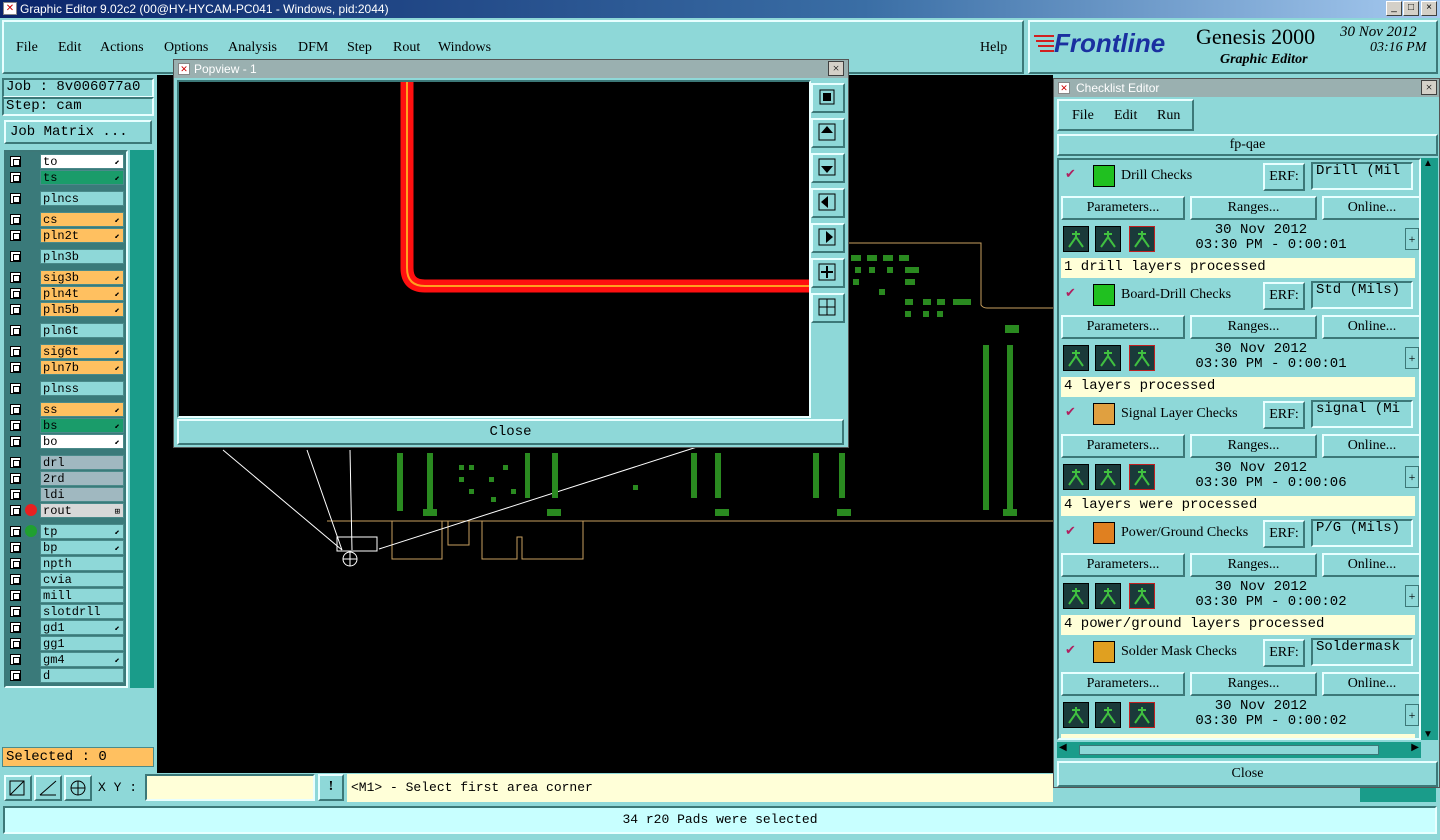 The image size is (1440, 840). What do you see at coordinates (66, 351) in the screenshot?
I see `layer-row-sig6t: sig6t ⬋` at bounding box center [66, 351].